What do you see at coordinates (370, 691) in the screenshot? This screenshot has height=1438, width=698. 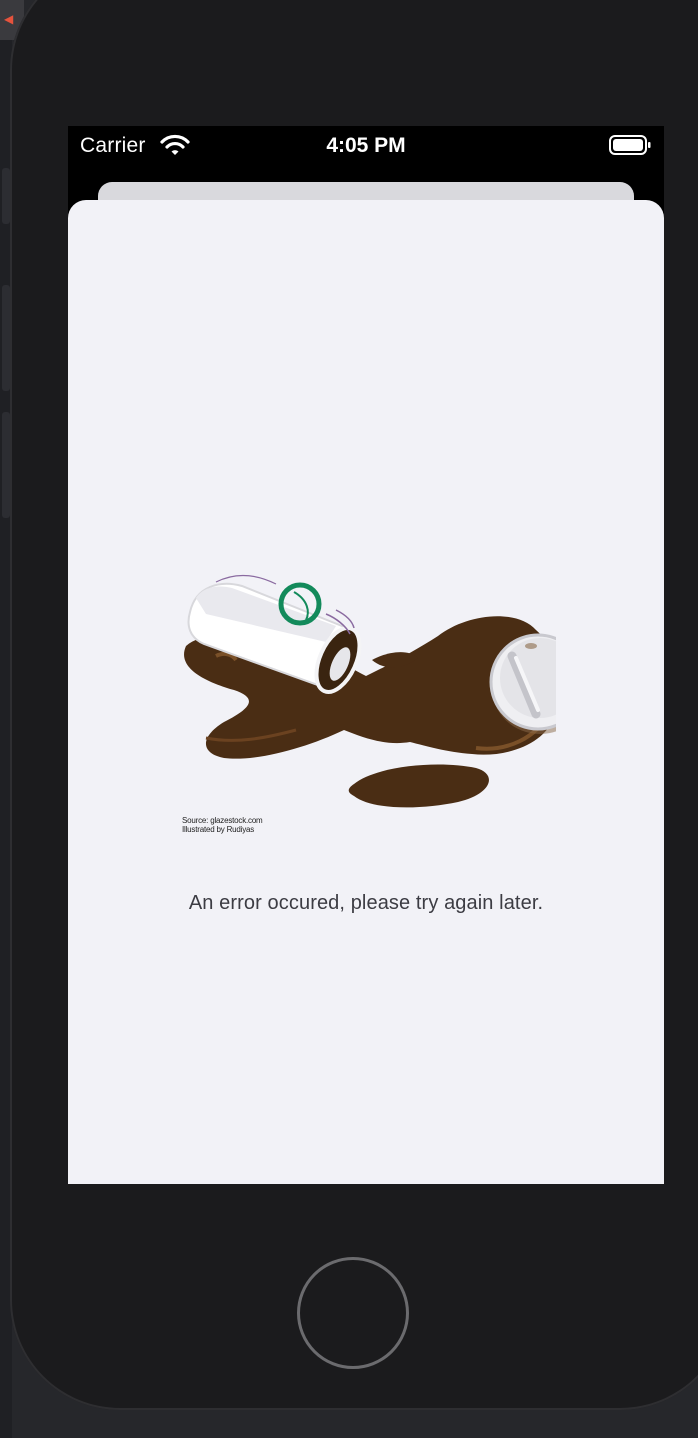 I see `spilled-coffee-illustration` at bounding box center [370, 691].